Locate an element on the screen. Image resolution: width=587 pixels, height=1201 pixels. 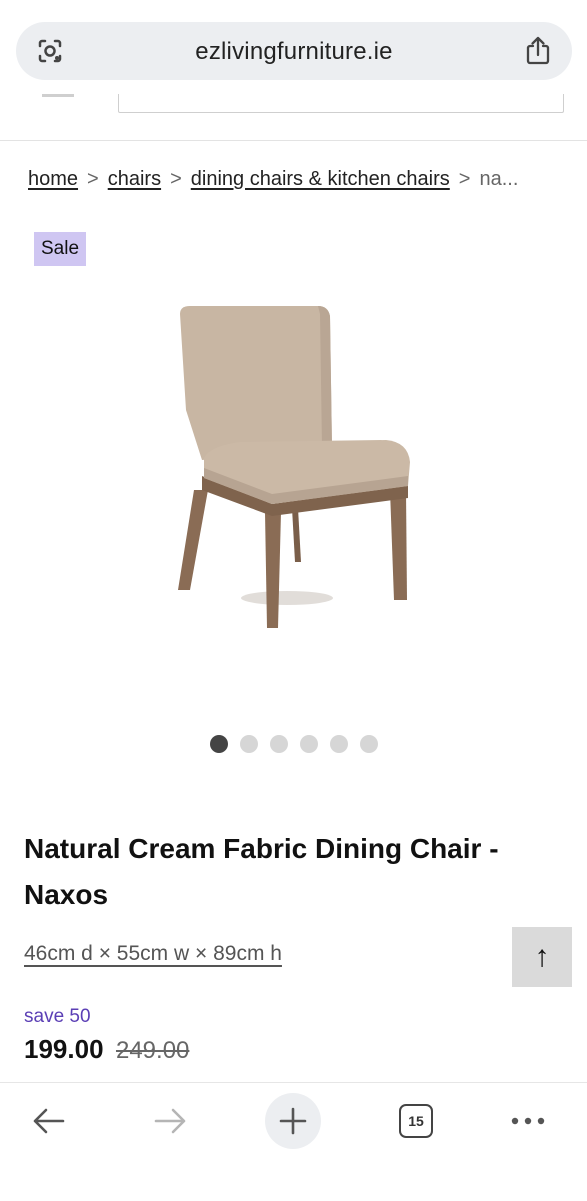
tab-switcher-button: 15 is located at coordinates (416, 1121).